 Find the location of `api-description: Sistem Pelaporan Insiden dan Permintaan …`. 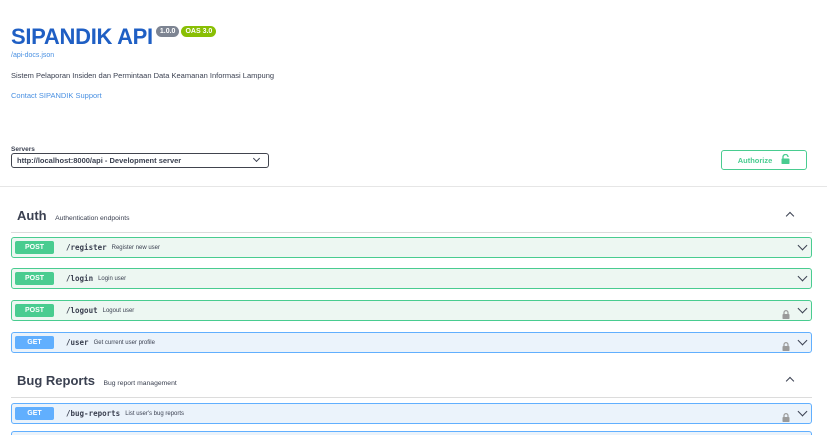

api-description: Sistem Pelaporan Insiden dan Permintaan … is located at coordinates (143, 75).